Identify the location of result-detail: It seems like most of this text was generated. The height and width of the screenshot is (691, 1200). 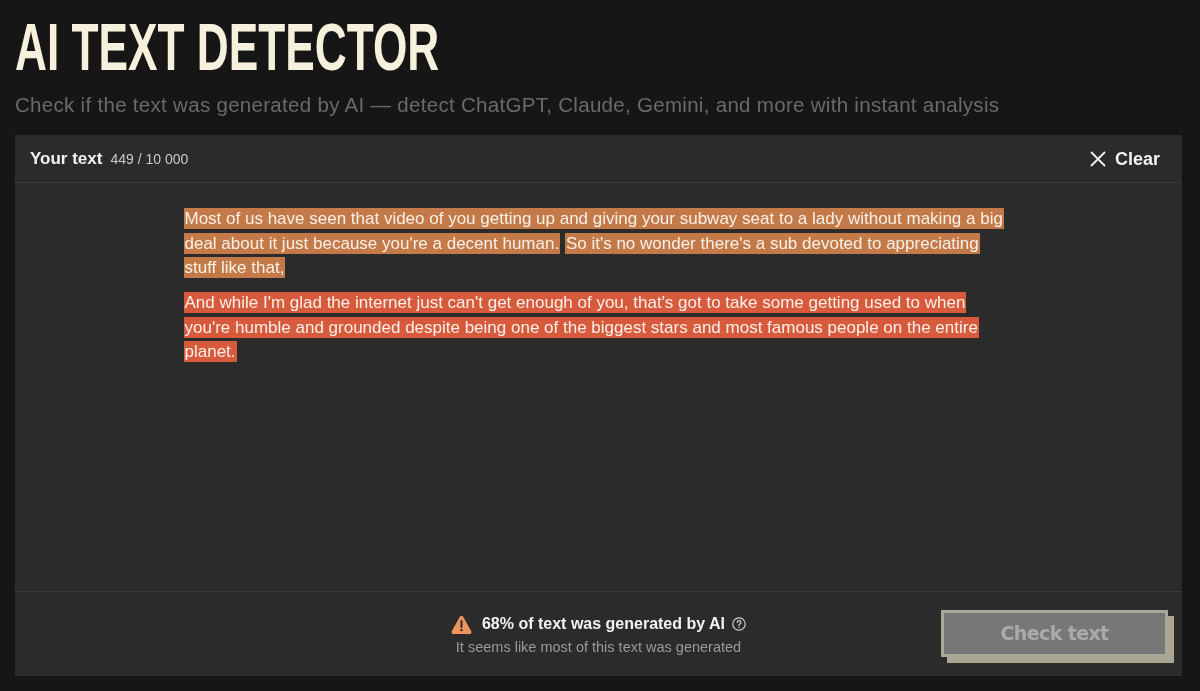
(598, 647).